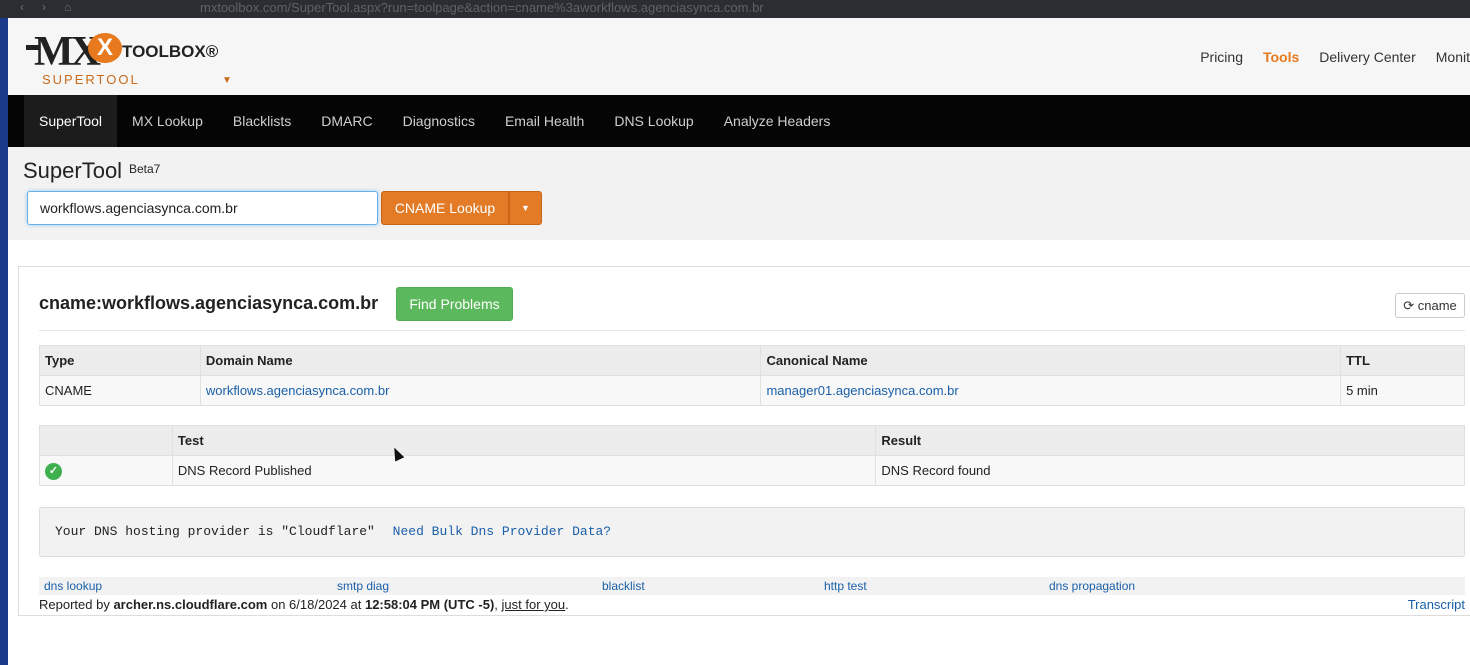  What do you see at coordinates (1367, 57) in the screenshot?
I see `nav-delivery-center: Delivery Center` at bounding box center [1367, 57].